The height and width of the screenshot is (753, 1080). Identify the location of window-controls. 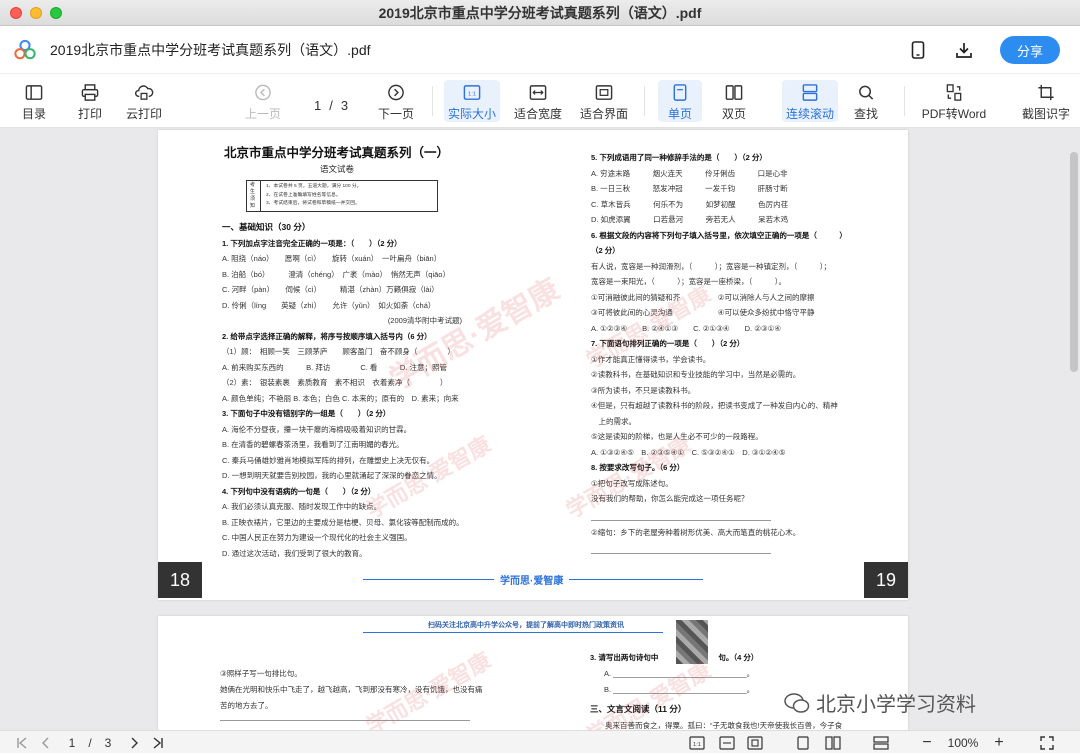
(36, 13).